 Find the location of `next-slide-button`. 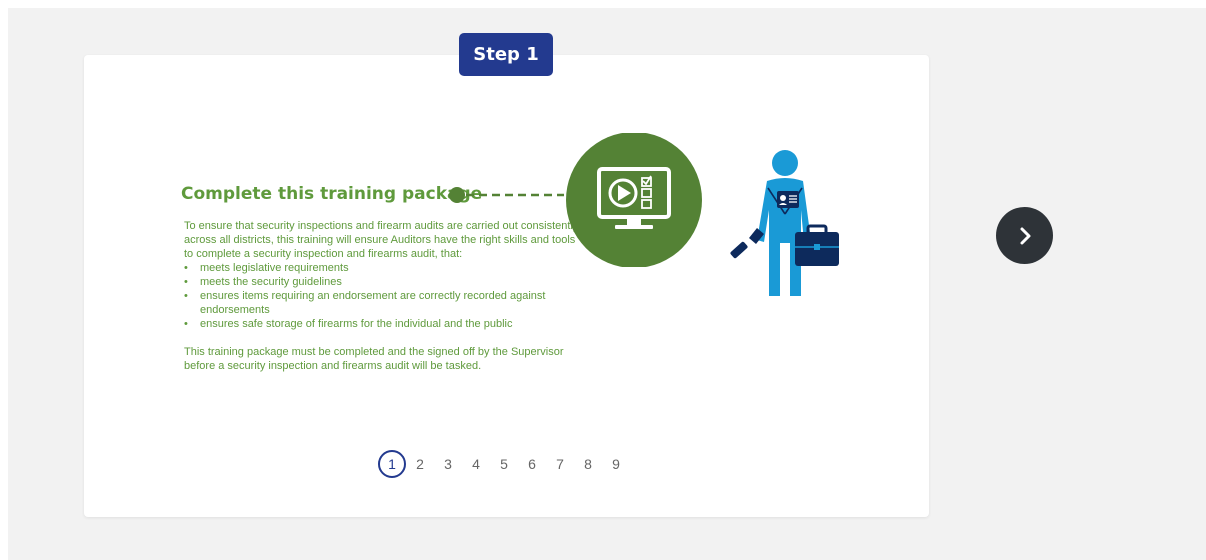

next-slide-button is located at coordinates (1024, 235).